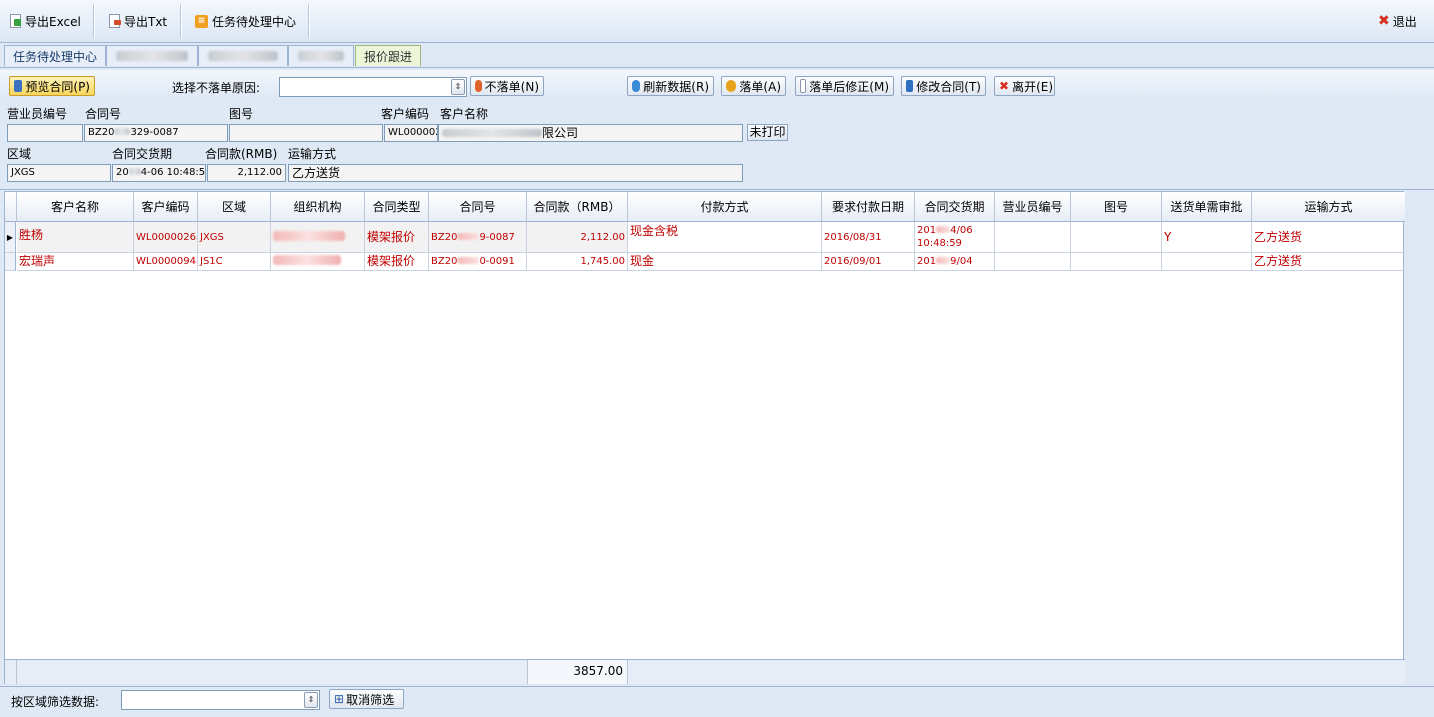 Image resolution: width=1434 pixels, height=717 pixels. Describe the element at coordinates (577, 207) in the screenshot. I see `column-header: 合同款（RMB）` at that location.